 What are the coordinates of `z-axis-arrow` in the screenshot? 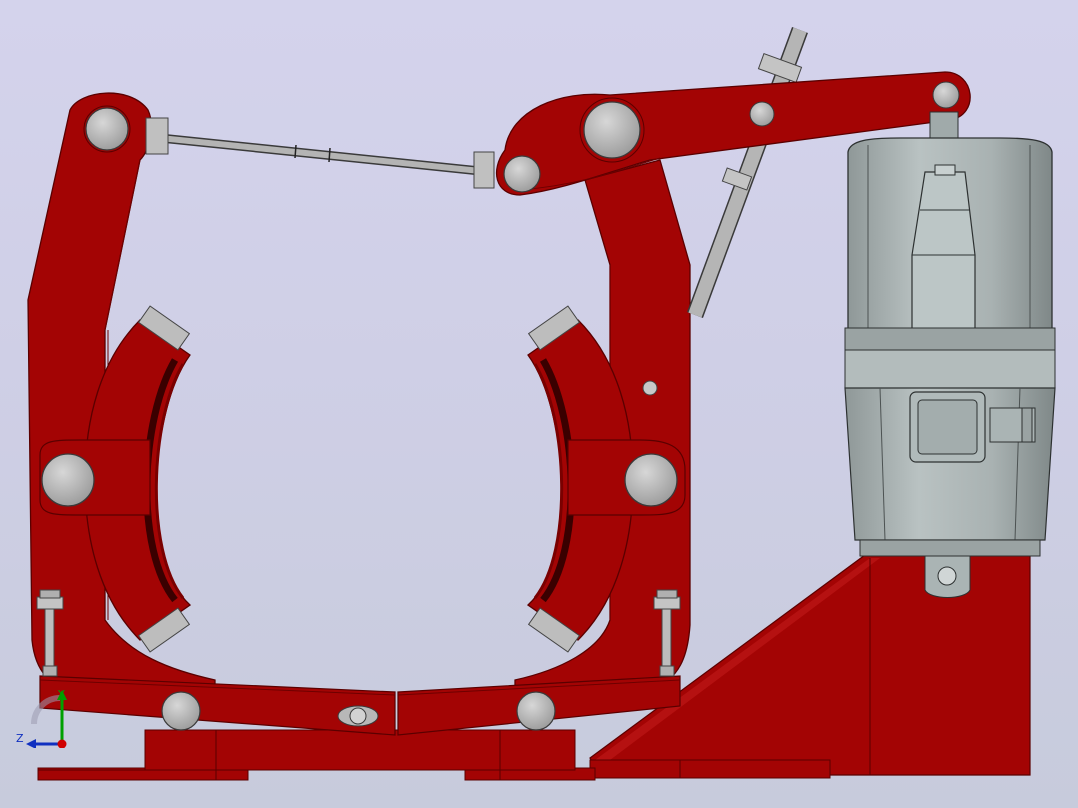 It's located at (31, 743).